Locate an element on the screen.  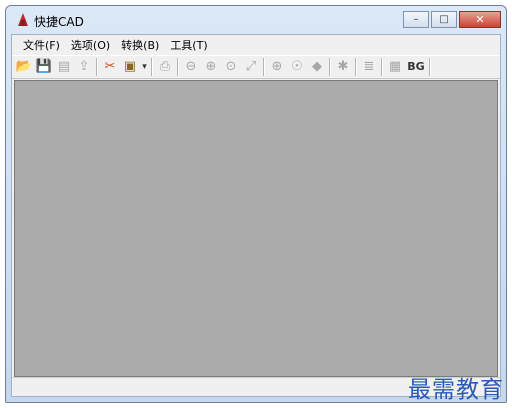
minimize-button: – is located at coordinates (416, 19).